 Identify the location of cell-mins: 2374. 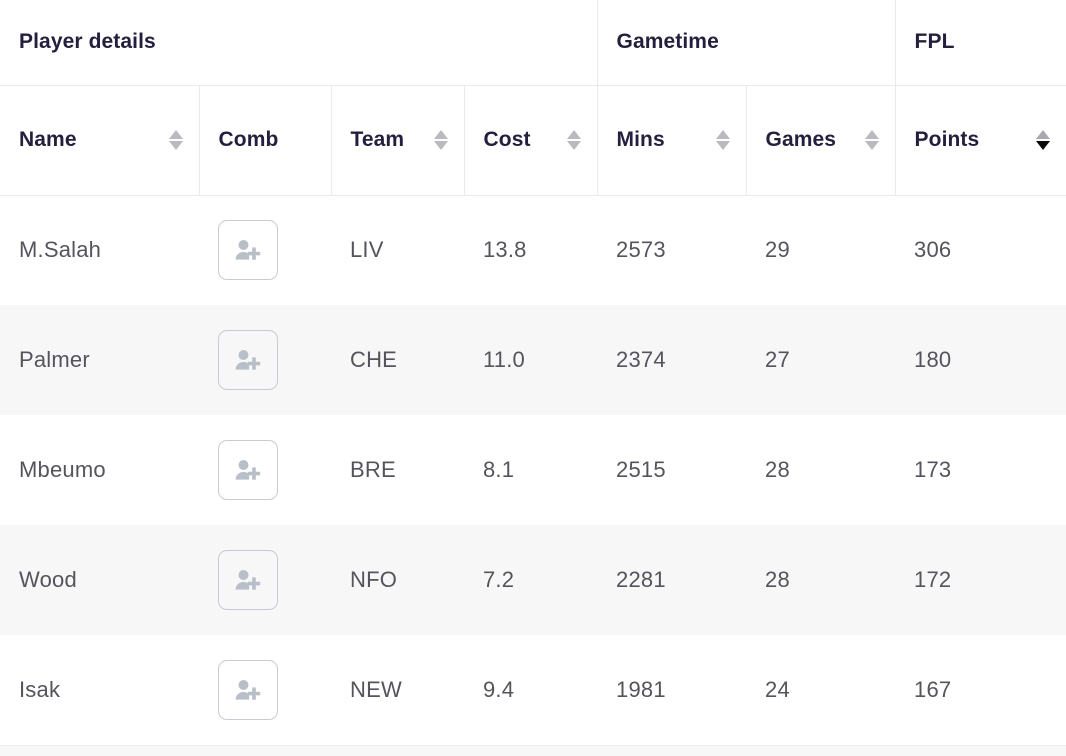
(672, 360).